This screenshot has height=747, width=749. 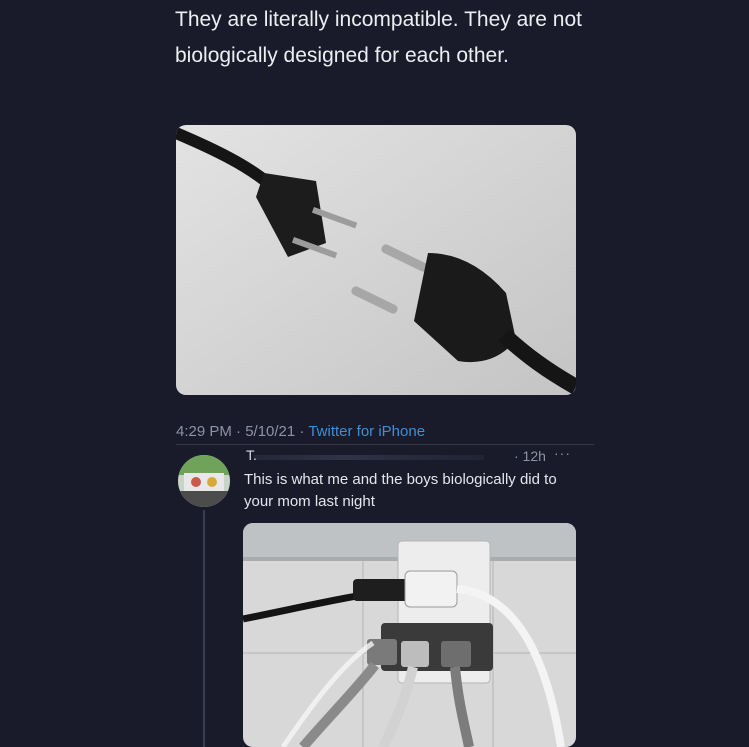 I want to click on socket-photo, so click(x=409, y=635).